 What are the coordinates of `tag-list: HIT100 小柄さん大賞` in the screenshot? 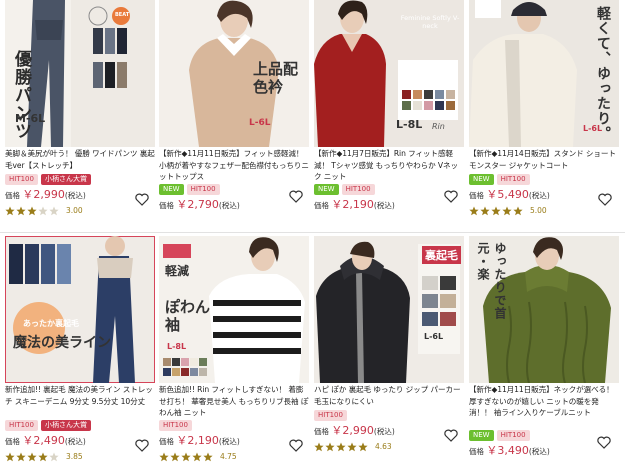 It's located at (48, 179).